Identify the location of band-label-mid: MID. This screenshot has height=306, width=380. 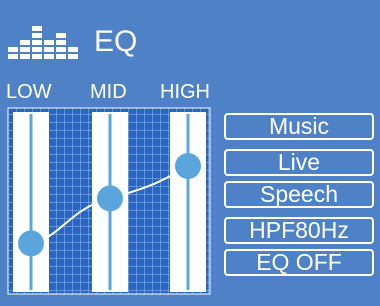
(108, 92).